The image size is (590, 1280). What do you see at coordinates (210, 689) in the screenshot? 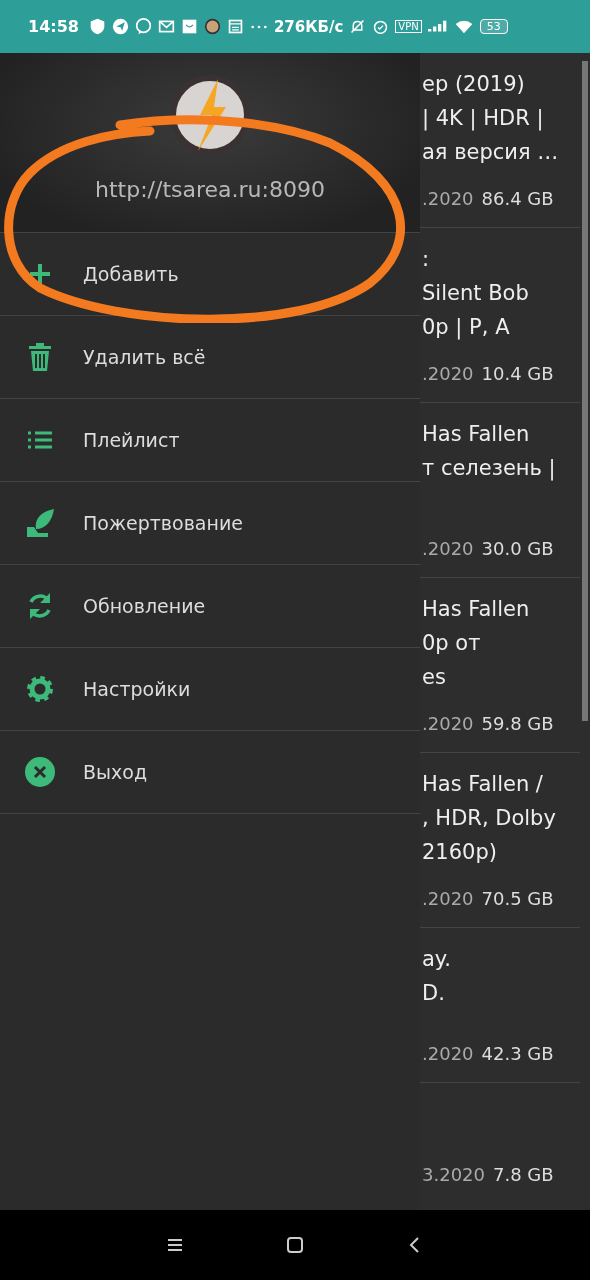
I see `menu-item: Настройки` at bounding box center [210, 689].